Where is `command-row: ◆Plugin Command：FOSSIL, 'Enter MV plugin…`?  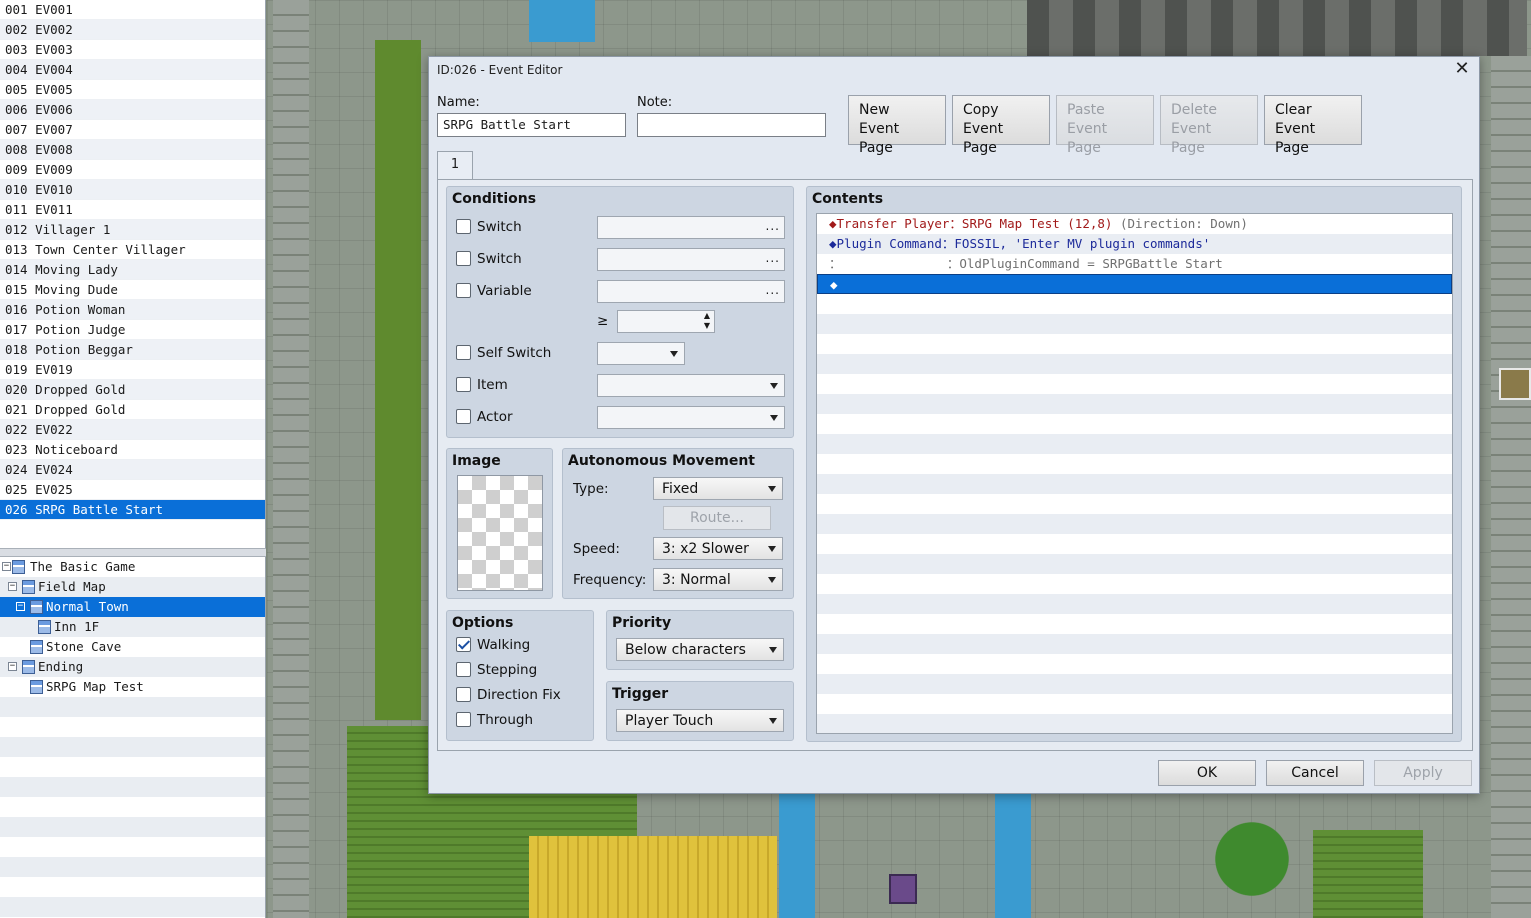 command-row: ◆Plugin Command：FOSSIL, 'Enter MV plugin… is located at coordinates (1134, 244).